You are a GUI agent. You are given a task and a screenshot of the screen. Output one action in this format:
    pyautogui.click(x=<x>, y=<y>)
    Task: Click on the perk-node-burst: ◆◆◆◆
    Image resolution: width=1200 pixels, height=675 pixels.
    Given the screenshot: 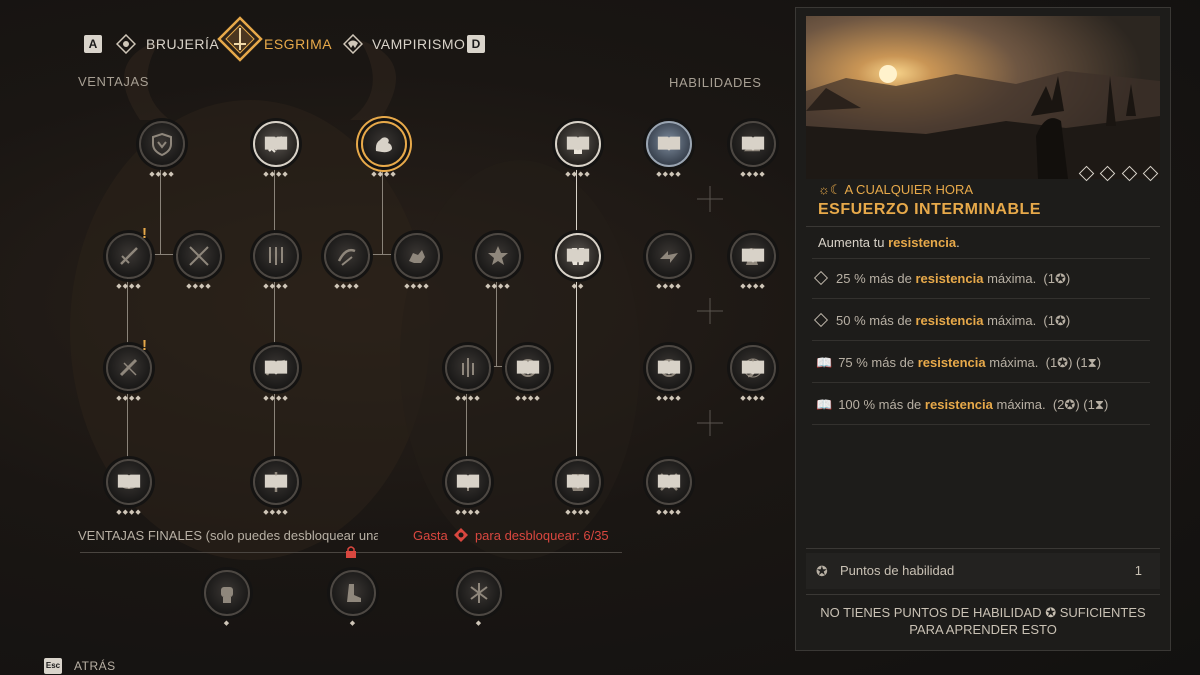 What is the action you would take?
    pyautogui.click(x=498, y=261)
    